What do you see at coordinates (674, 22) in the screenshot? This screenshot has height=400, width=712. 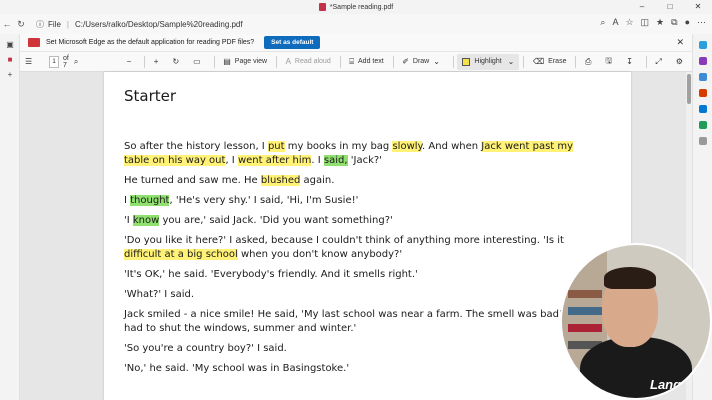 I see `collections-icon: ⧉` at bounding box center [674, 22].